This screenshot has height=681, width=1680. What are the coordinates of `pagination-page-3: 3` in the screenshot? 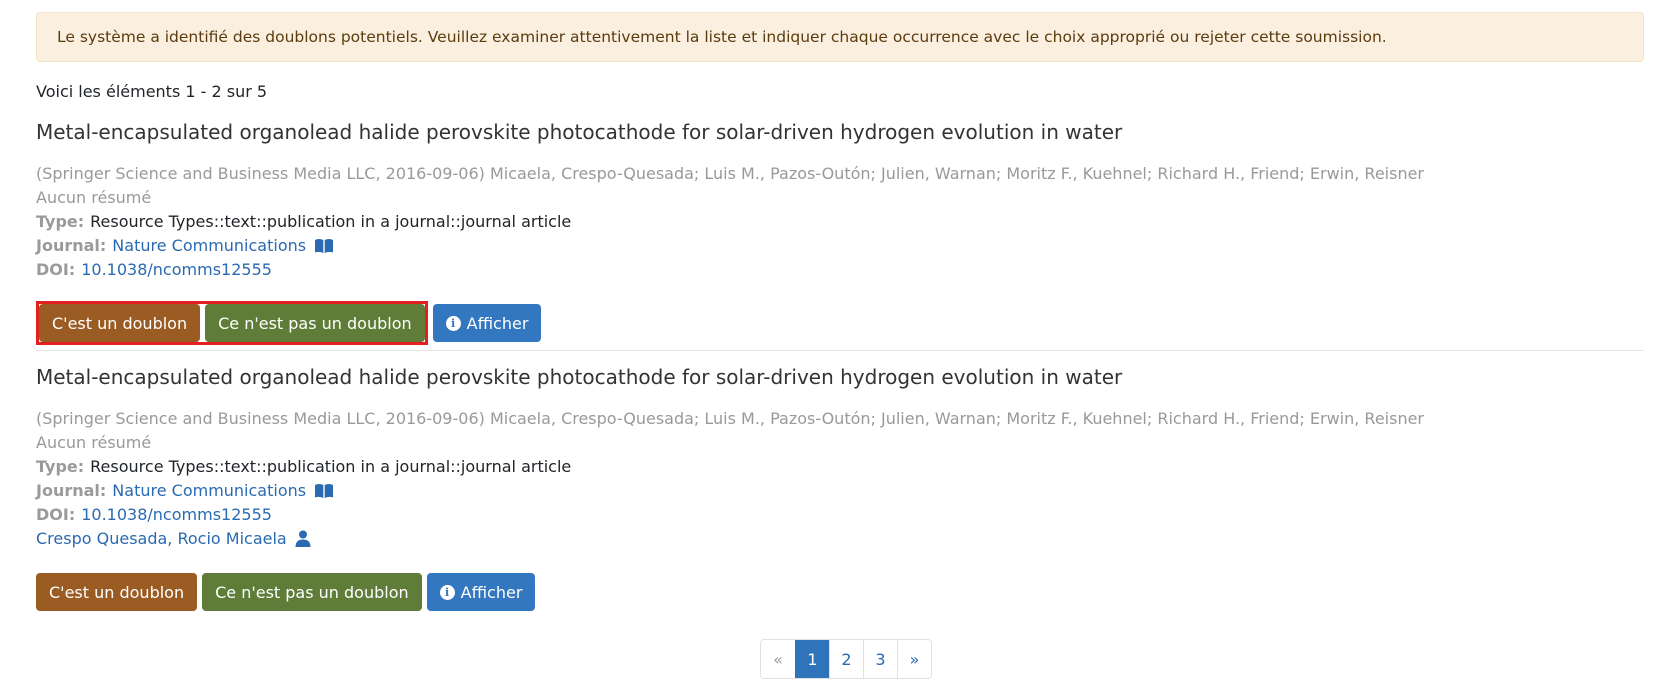 It's located at (880, 659).